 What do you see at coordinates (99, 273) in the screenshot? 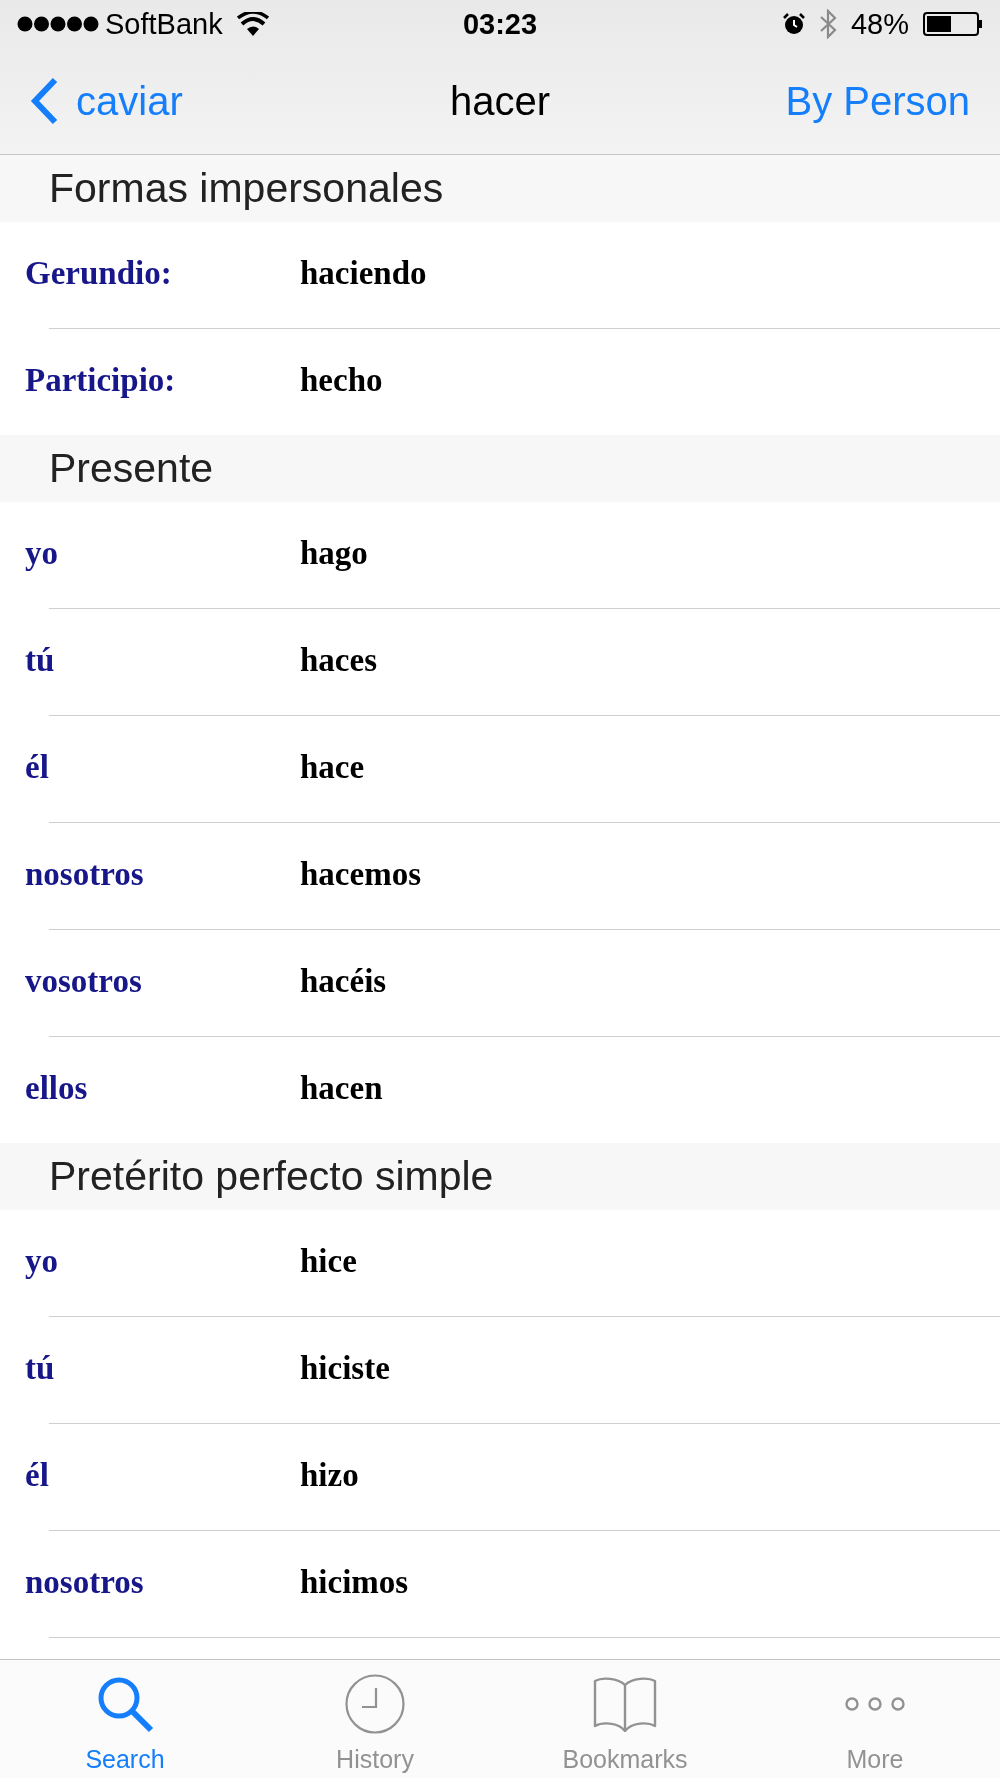
I see `person-label: Gerundio:` at bounding box center [99, 273].